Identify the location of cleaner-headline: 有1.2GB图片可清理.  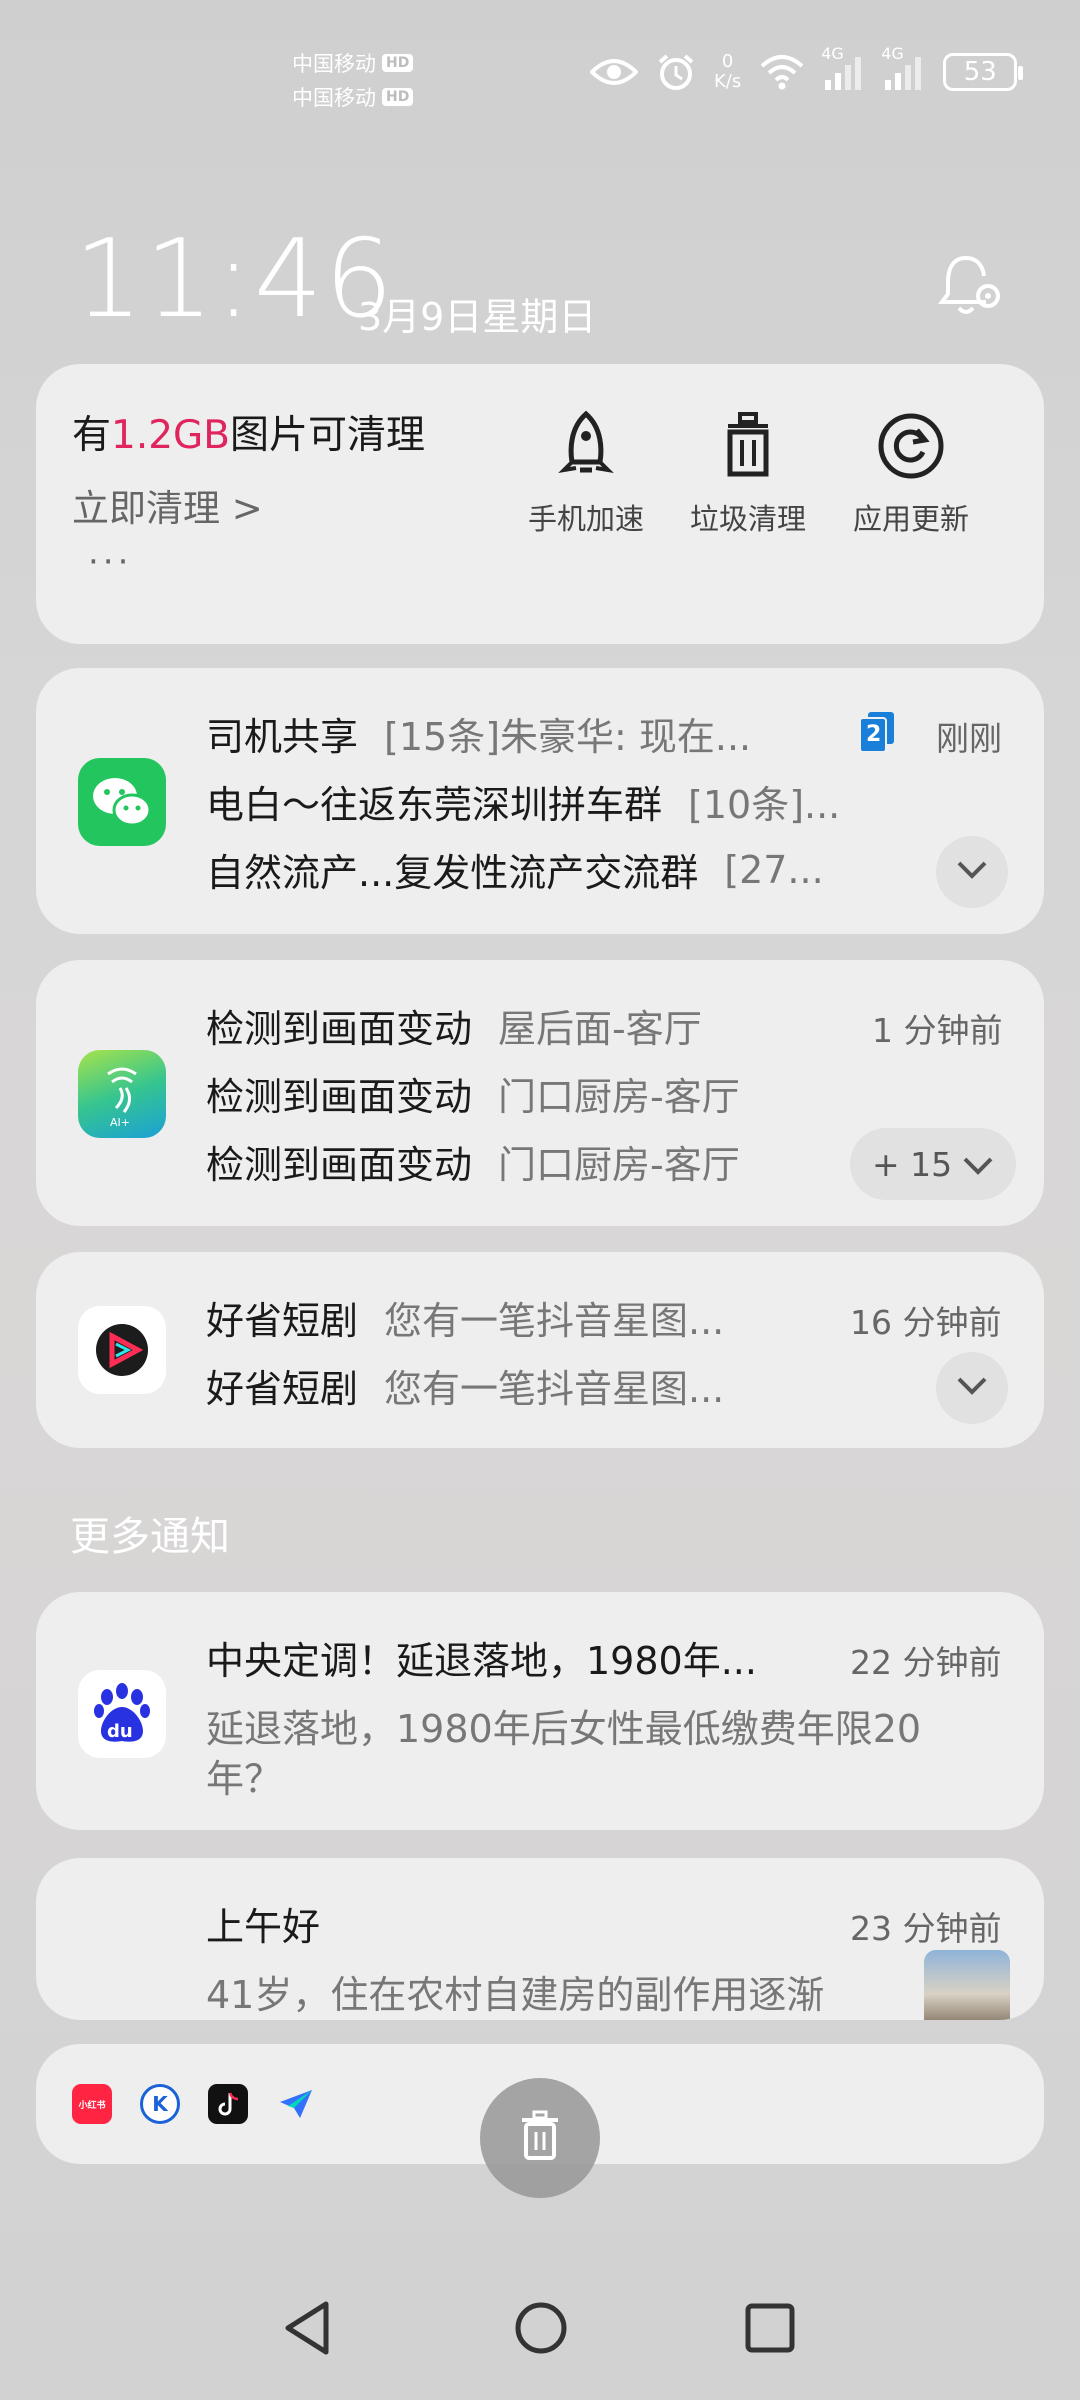
(249, 435).